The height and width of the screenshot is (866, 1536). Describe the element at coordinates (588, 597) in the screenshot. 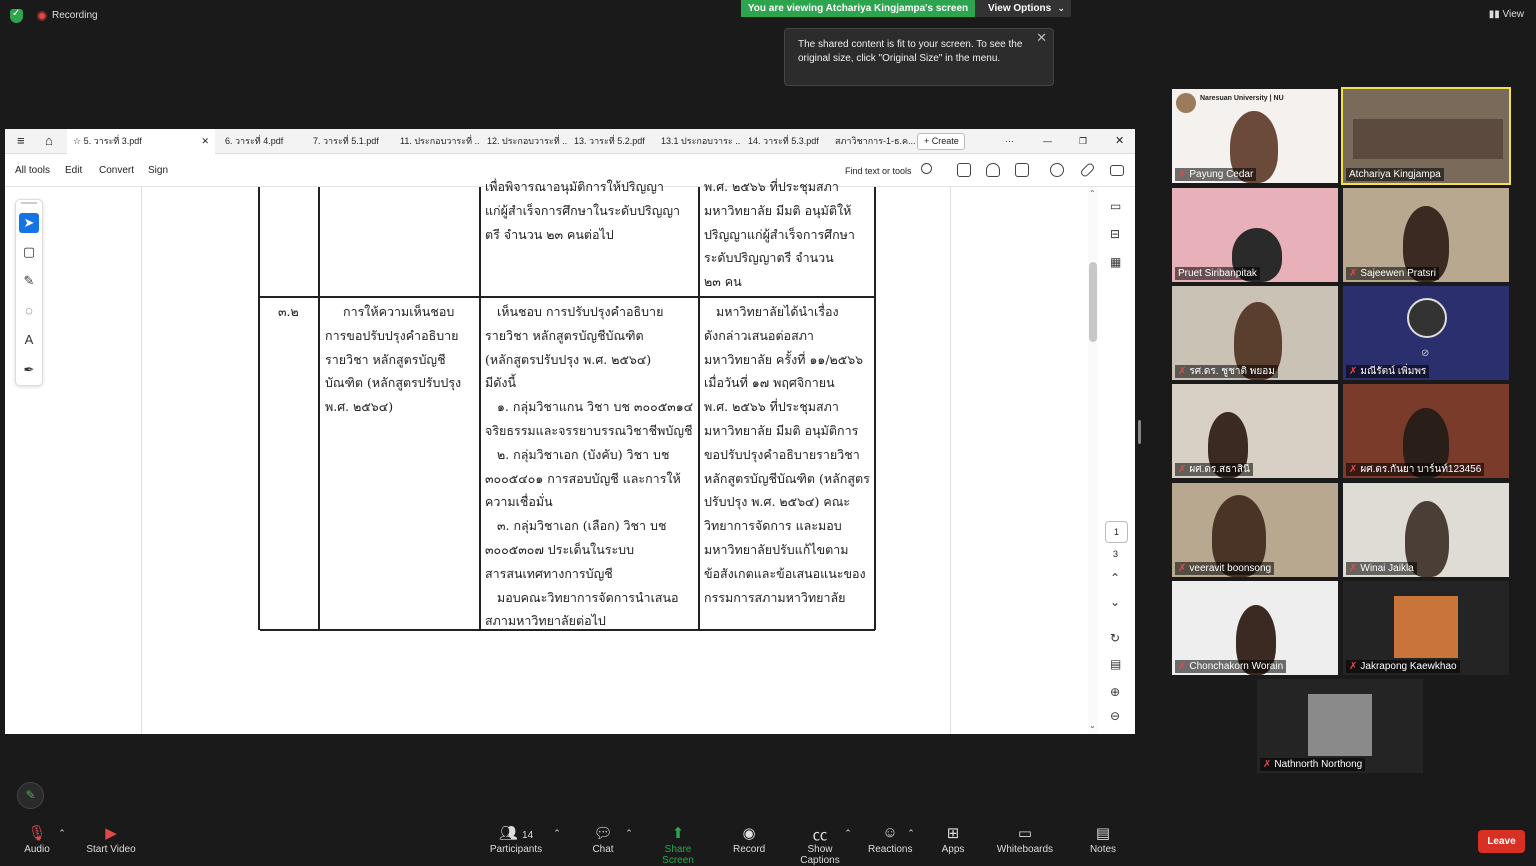

I see `cell-line: มอบคณะวิทยาการจัดการนำเสนอ` at that location.